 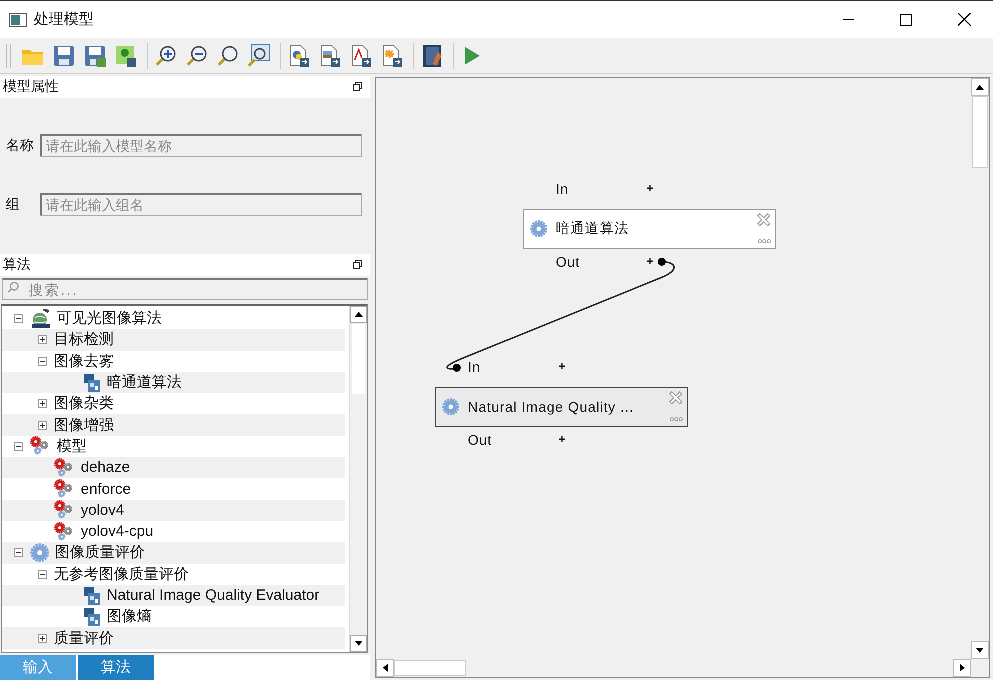 I want to click on tree-item: 图像杂类, so click(x=173, y=403).